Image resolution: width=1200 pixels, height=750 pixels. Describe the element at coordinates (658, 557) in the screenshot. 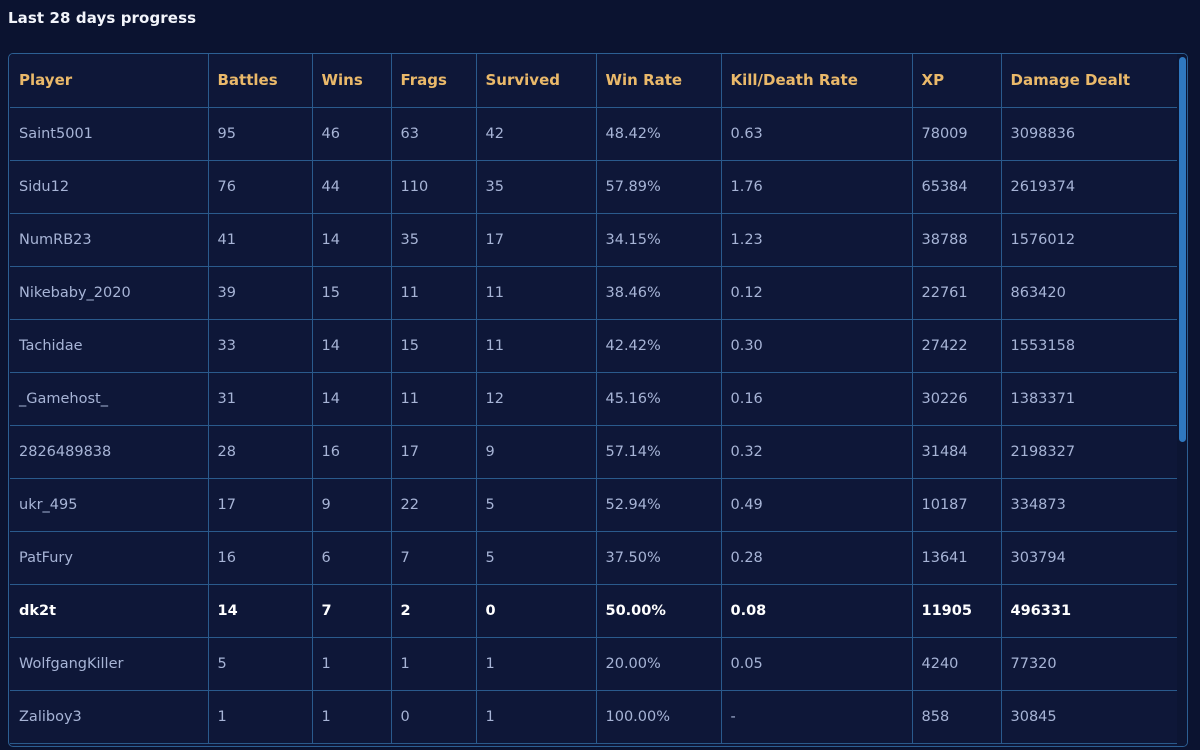

I see `win-rate-cell: 37.50%` at that location.